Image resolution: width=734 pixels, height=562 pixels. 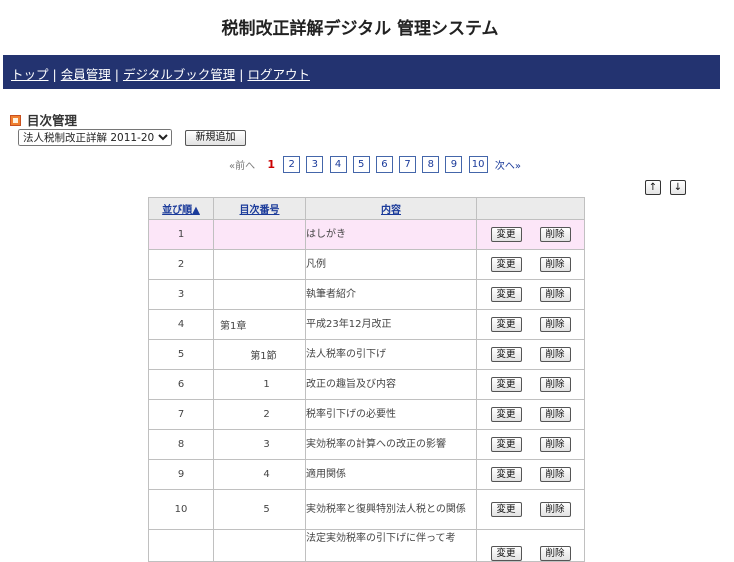 What do you see at coordinates (391, 324) in the screenshot?
I see `row-content: 平成23年12月改正` at bounding box center [391, 324].